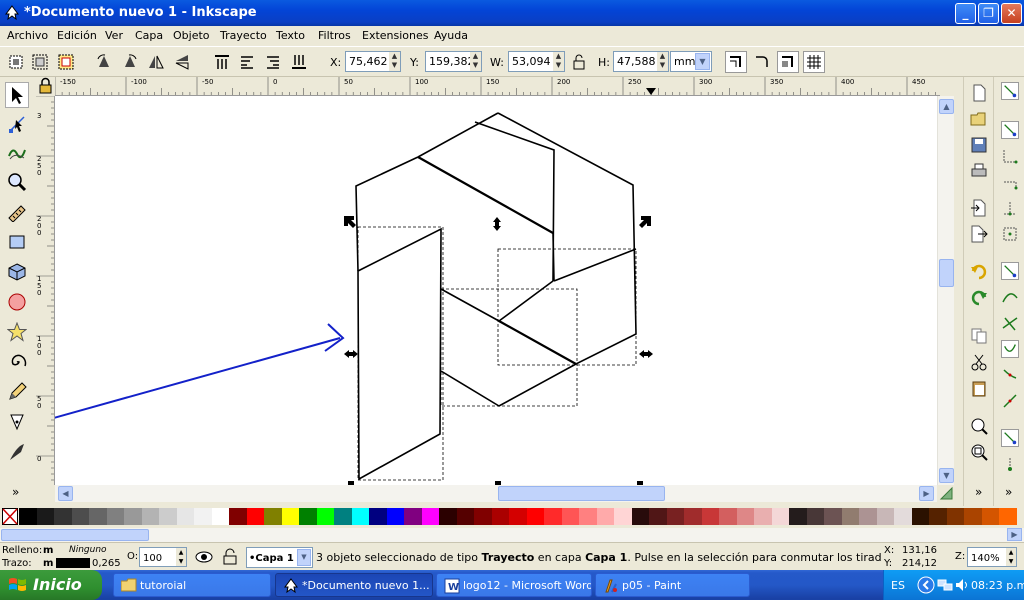 This screenshot has height=600, width=1024. I want to click on paste-icon, so click(979, 388).